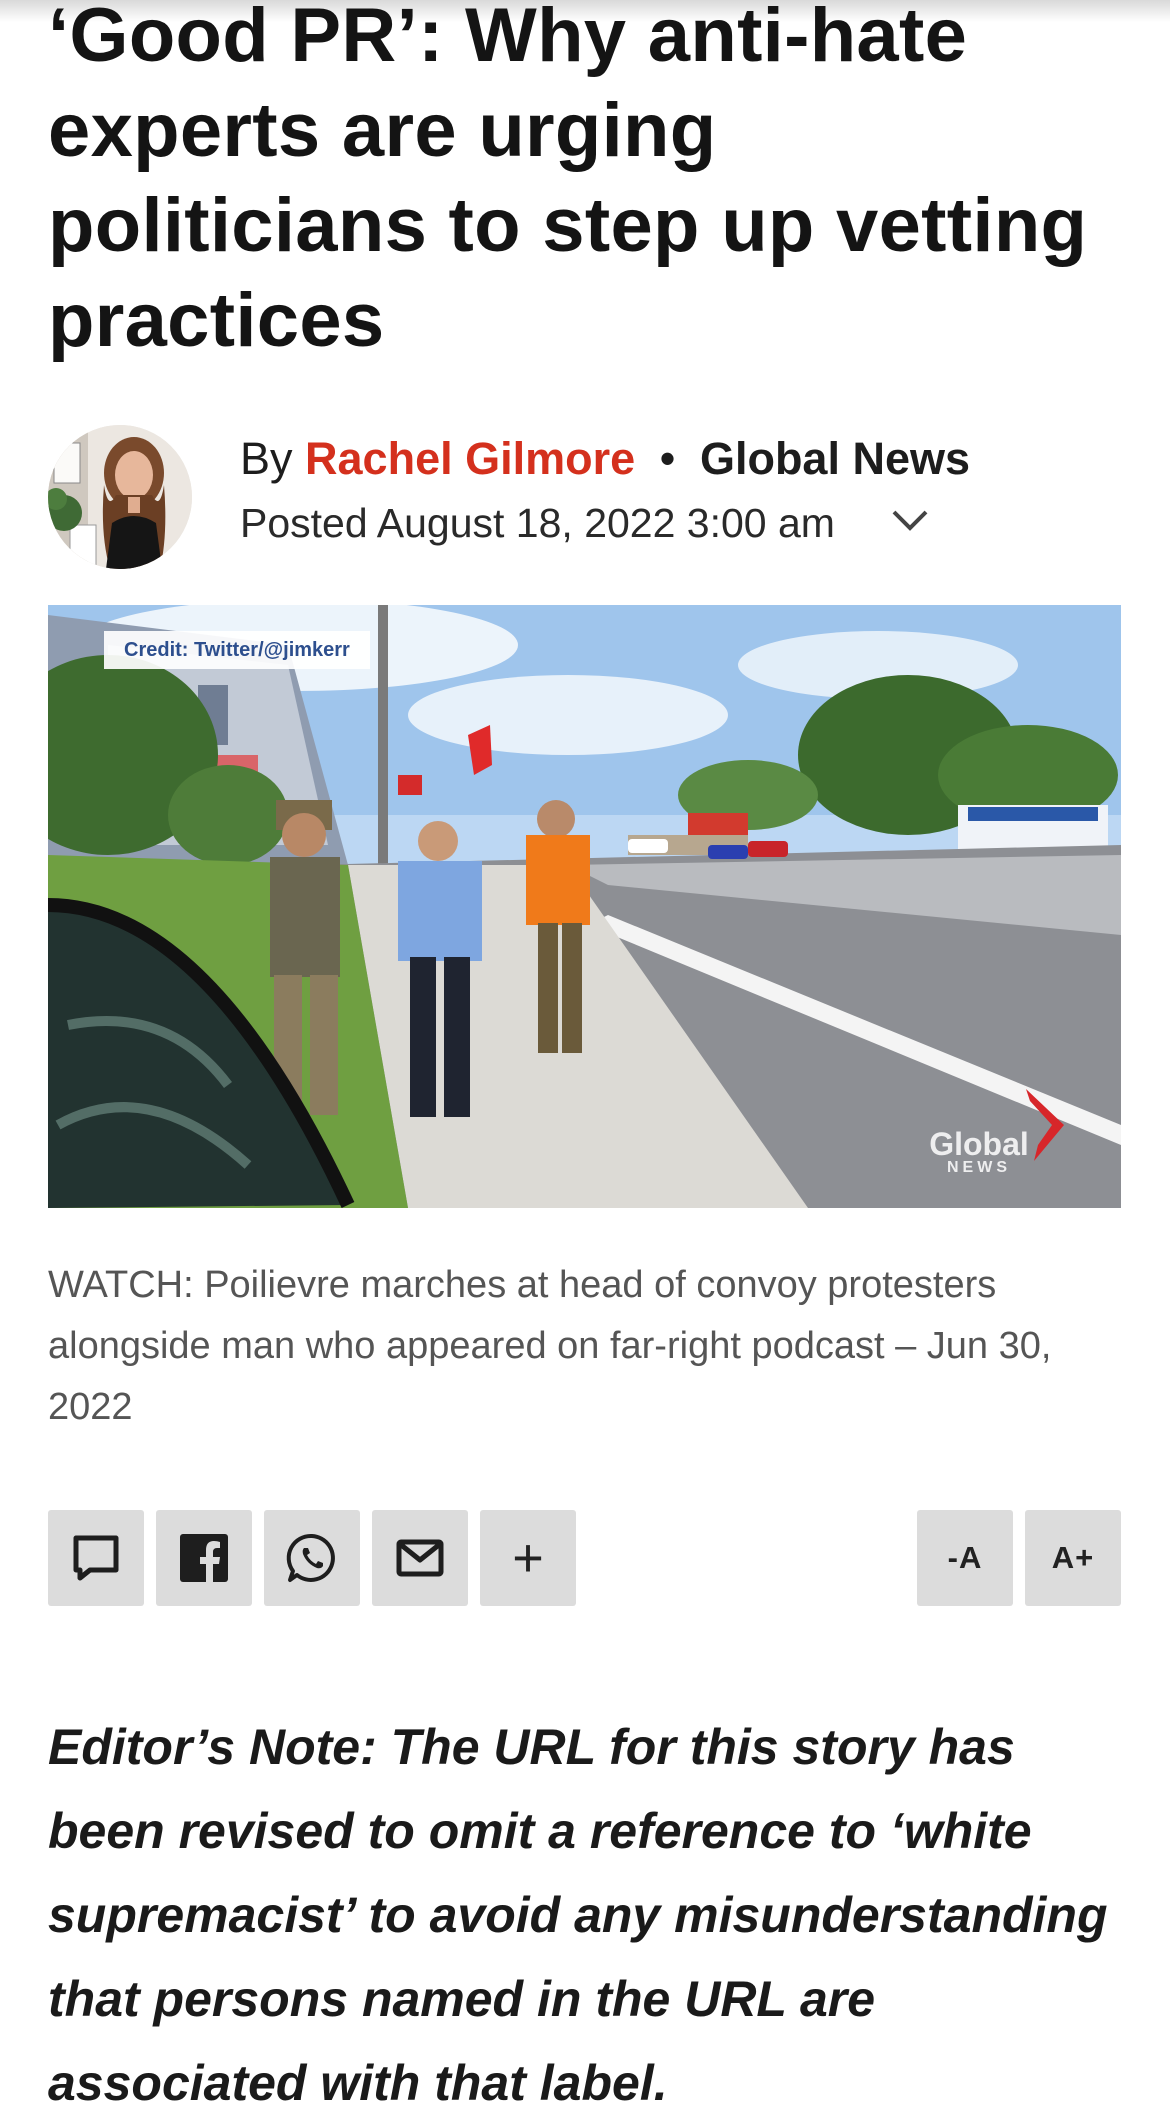 This screenshot has height=2125, width=1170. What do you see at coordinates (537, 523) in the screenshot?
I see `posted-date: Posted August 18, 2022 3:00 am` at bounding box center [537, 523].